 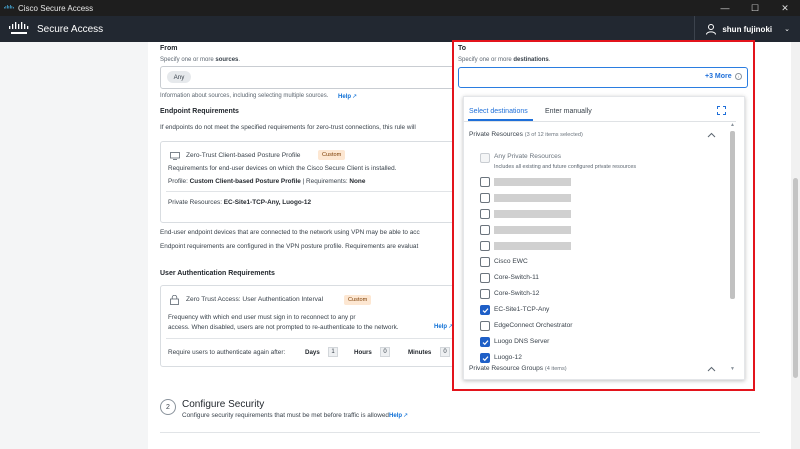 I want to click on cisco-logo, so click(x=19, y=29).